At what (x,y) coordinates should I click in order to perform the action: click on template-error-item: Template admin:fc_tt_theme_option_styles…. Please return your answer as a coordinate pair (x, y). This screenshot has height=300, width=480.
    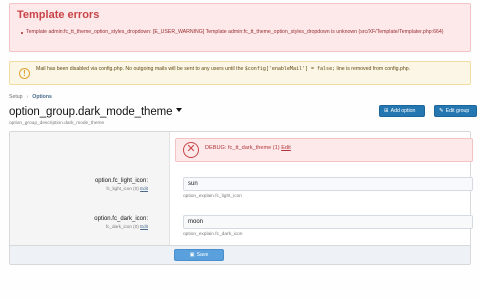
    Looking at the image, I should click on (242, 32).